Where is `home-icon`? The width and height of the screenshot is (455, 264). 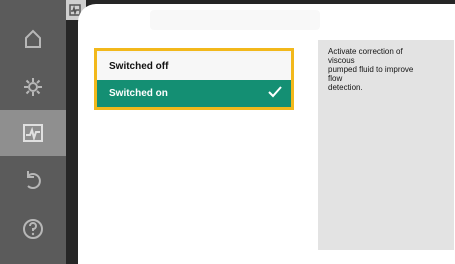
home-icon is located at coordinates (33, 38).